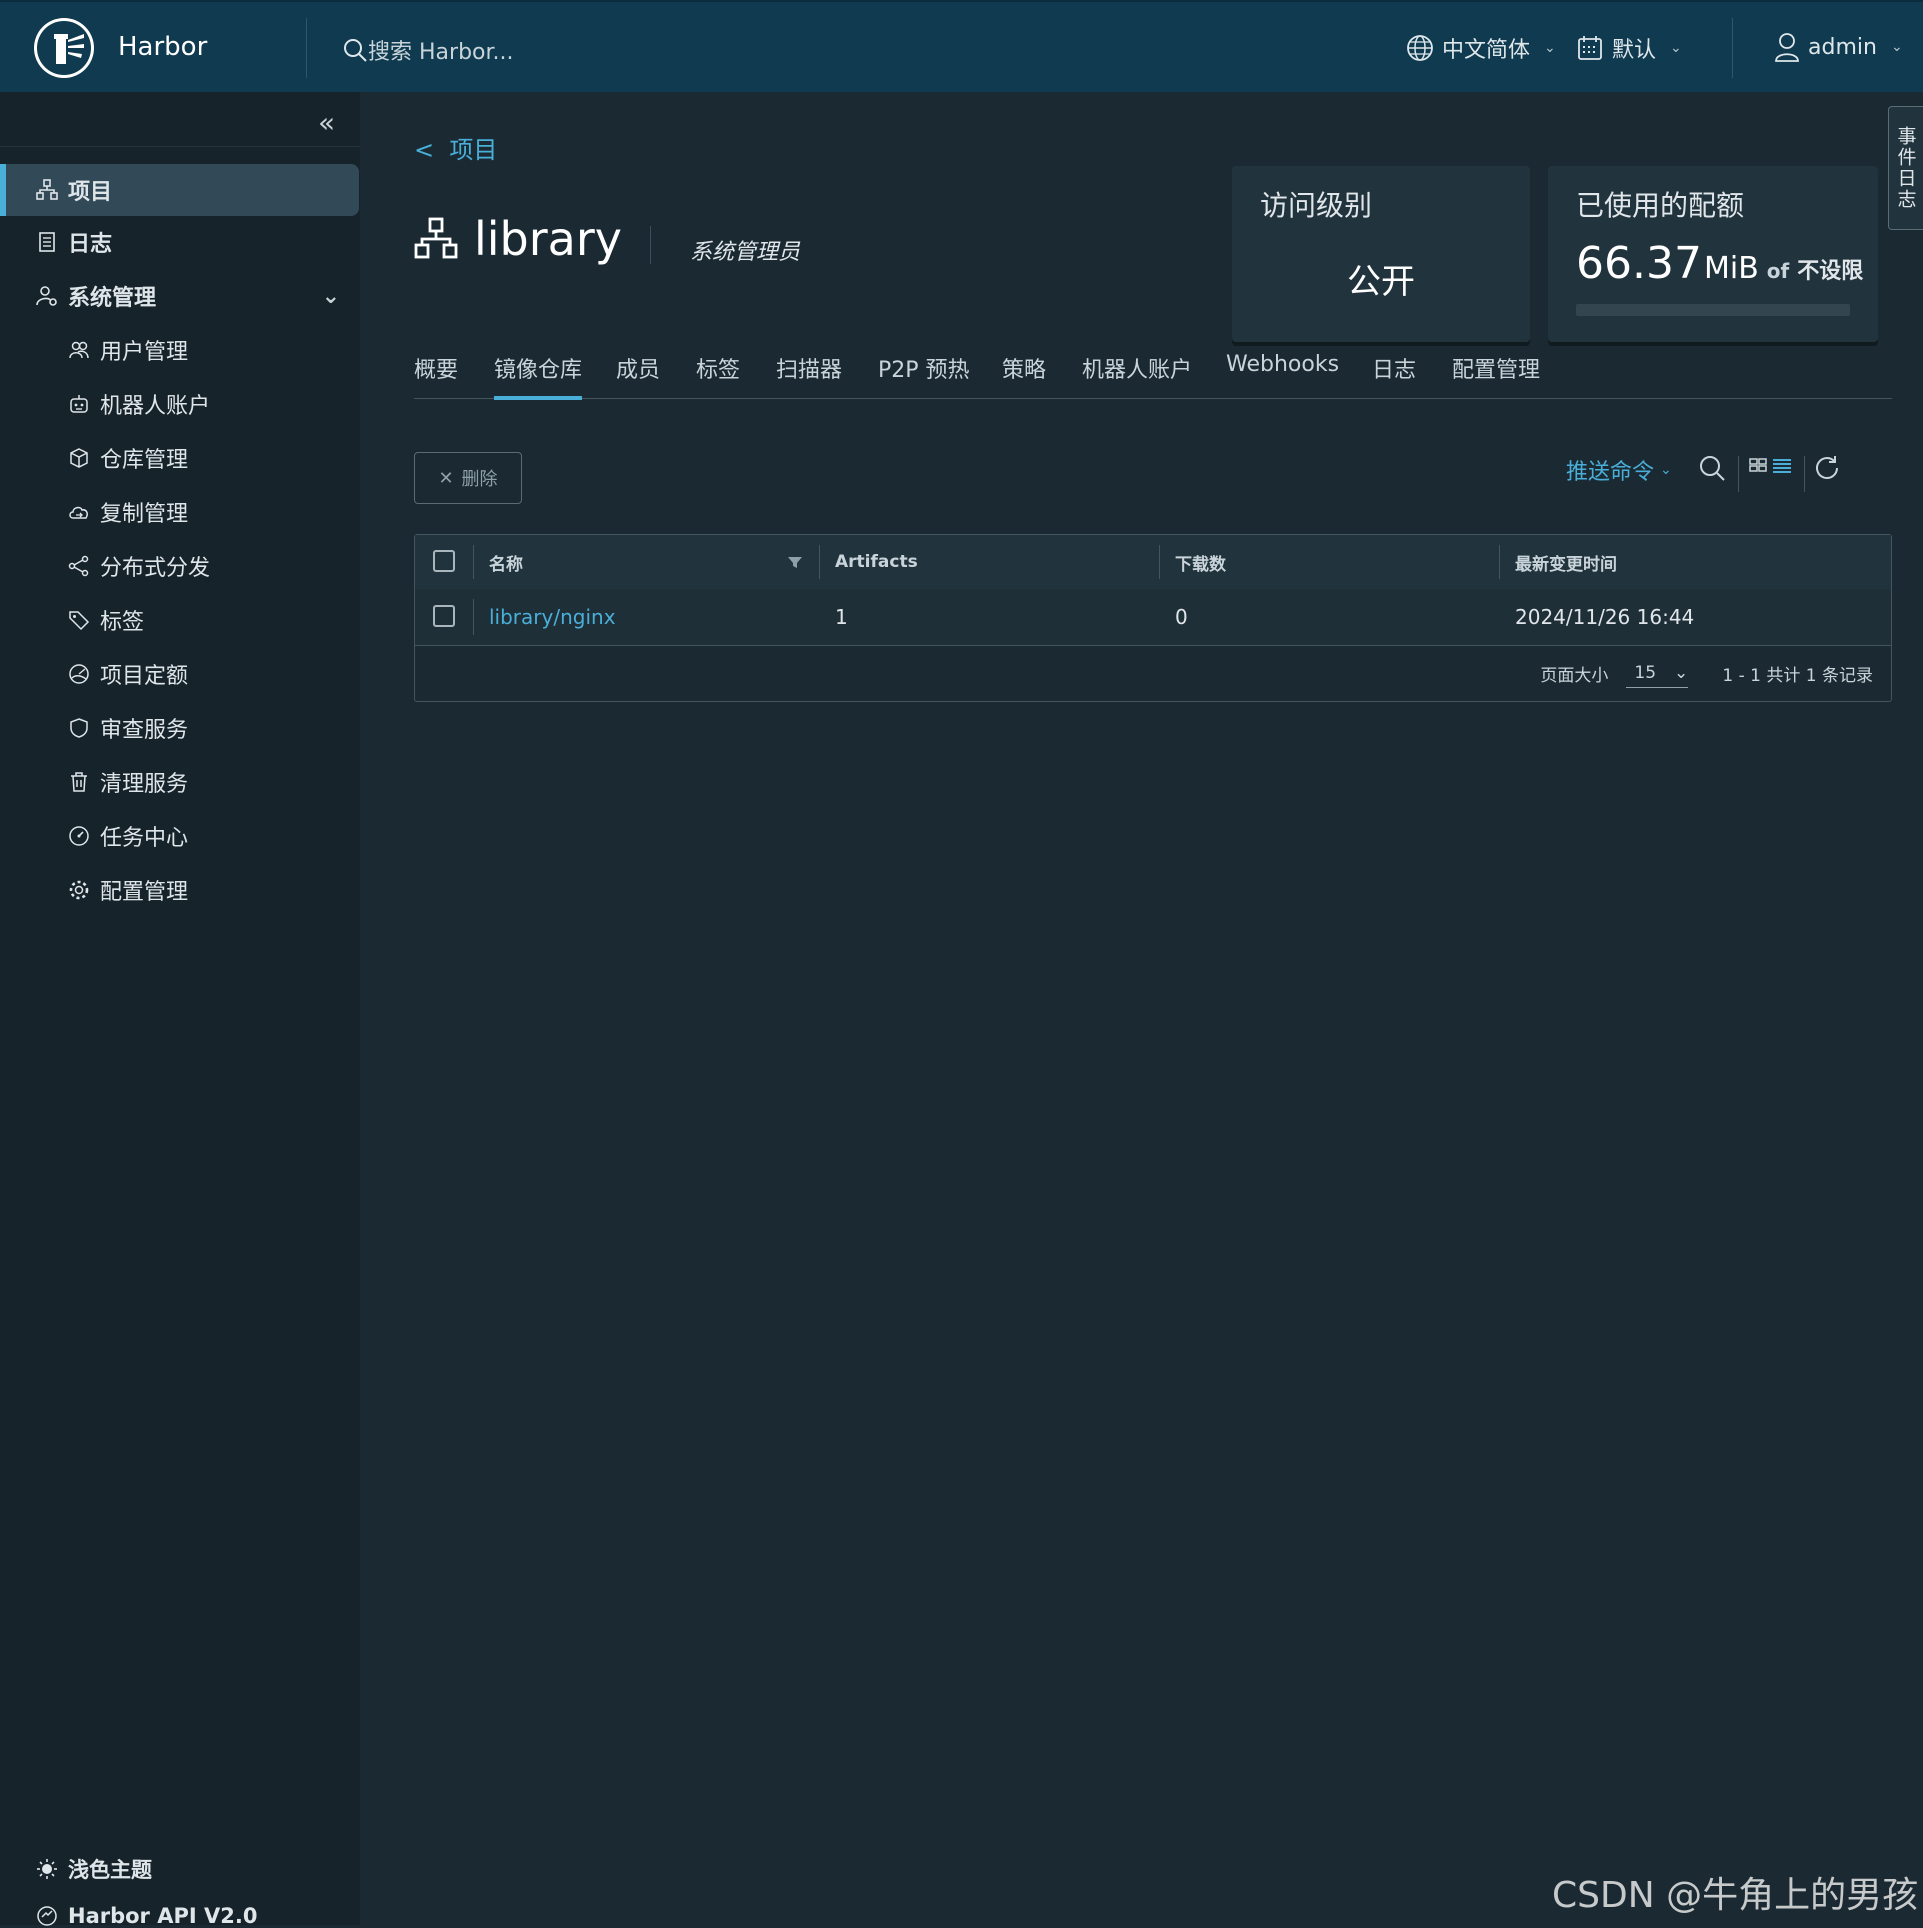  What do you see at coordinates (1420, 48) in the screenshot?
I see `globe-icon` at bounding box center [1420, 48].